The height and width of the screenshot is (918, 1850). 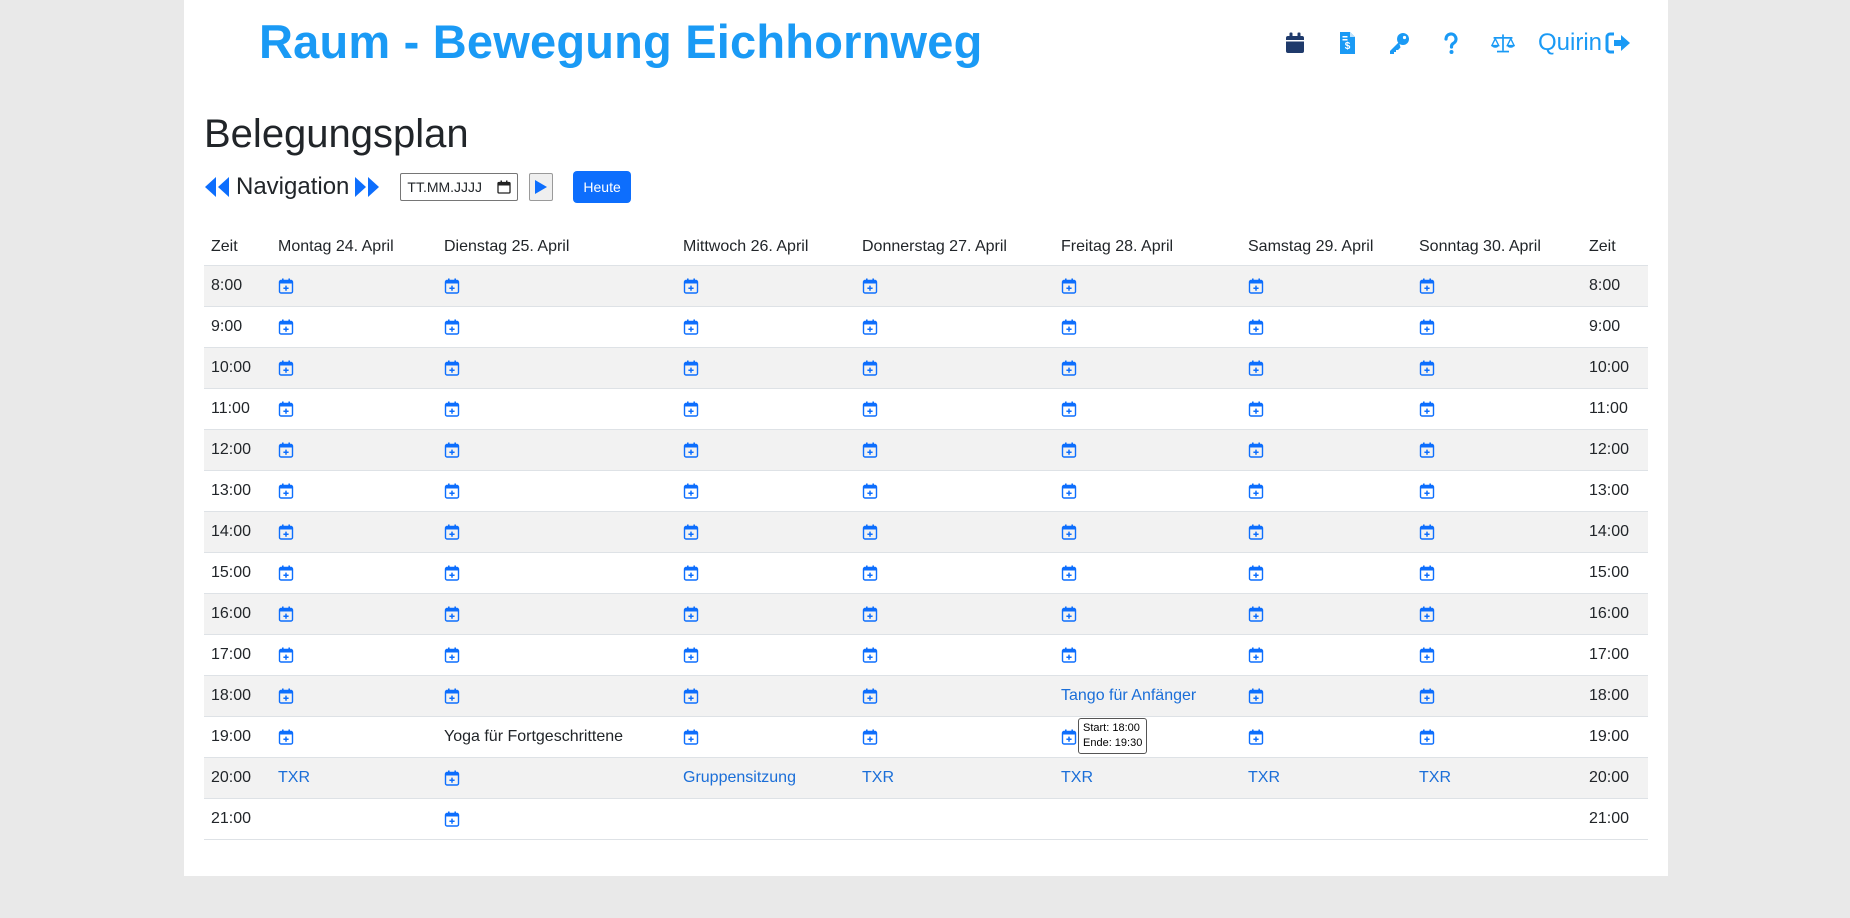 What do you see at coordinates (1347, 43) in the screenshot?
I see `invoice-icon: $` at bounding box center [1347, 43].